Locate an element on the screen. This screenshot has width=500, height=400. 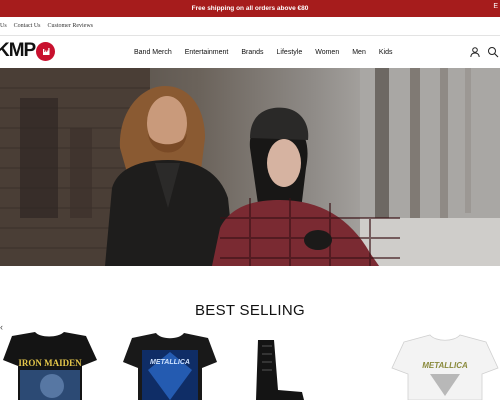
nav-item-band-merch: Band Merch is located at coordinates (153, 52).